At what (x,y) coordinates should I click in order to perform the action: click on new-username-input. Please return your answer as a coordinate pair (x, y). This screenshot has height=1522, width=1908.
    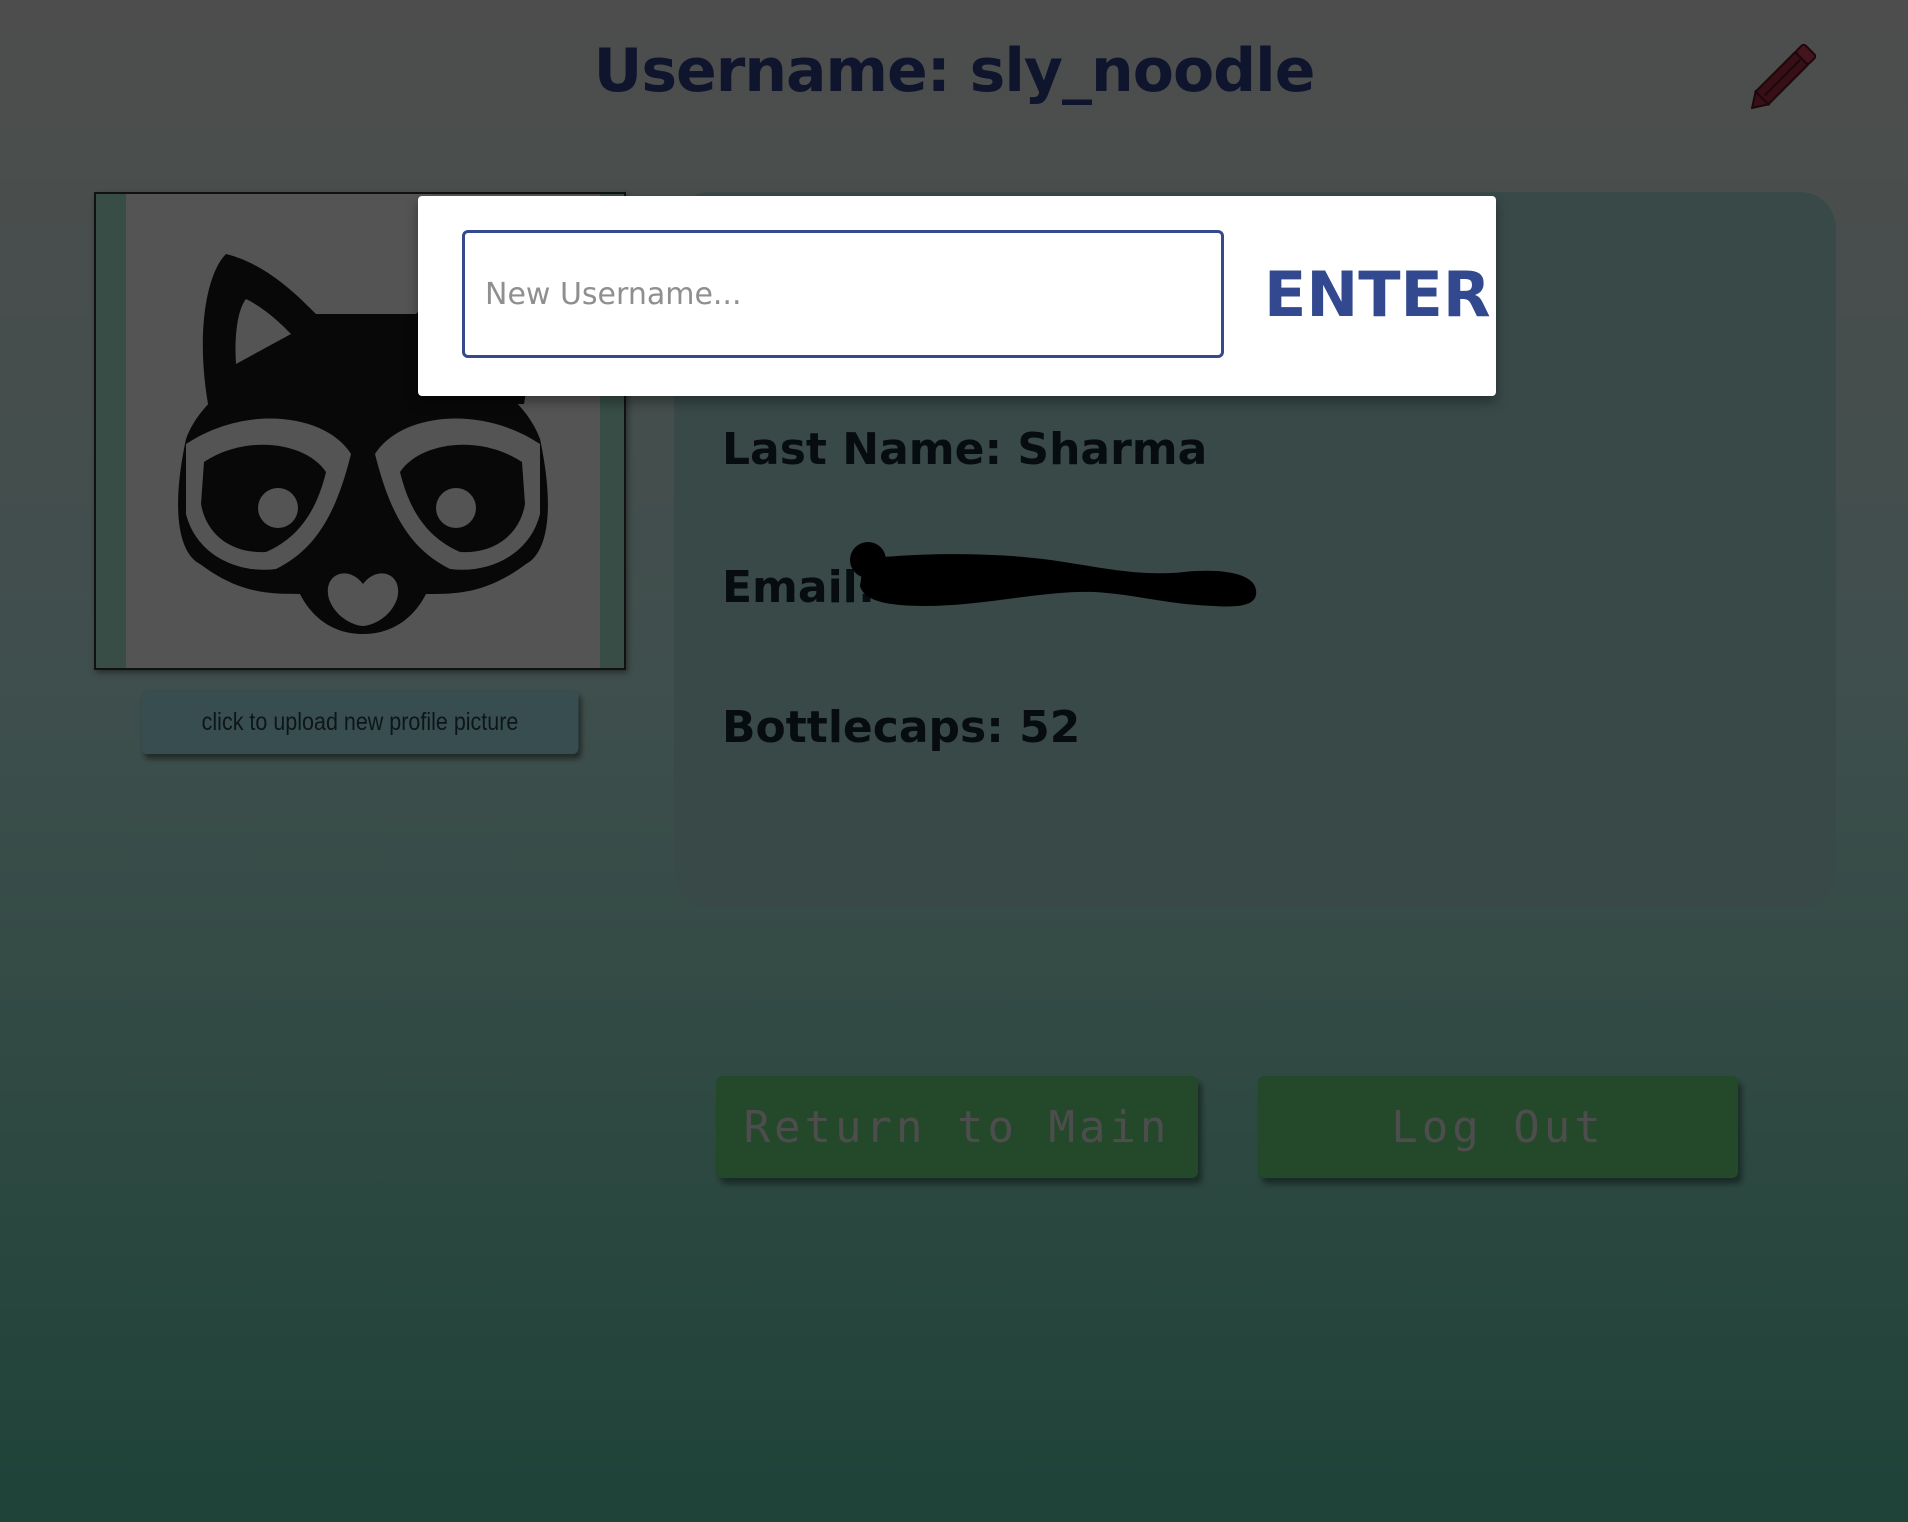
    Looking at the image, I should click on (843, 294).